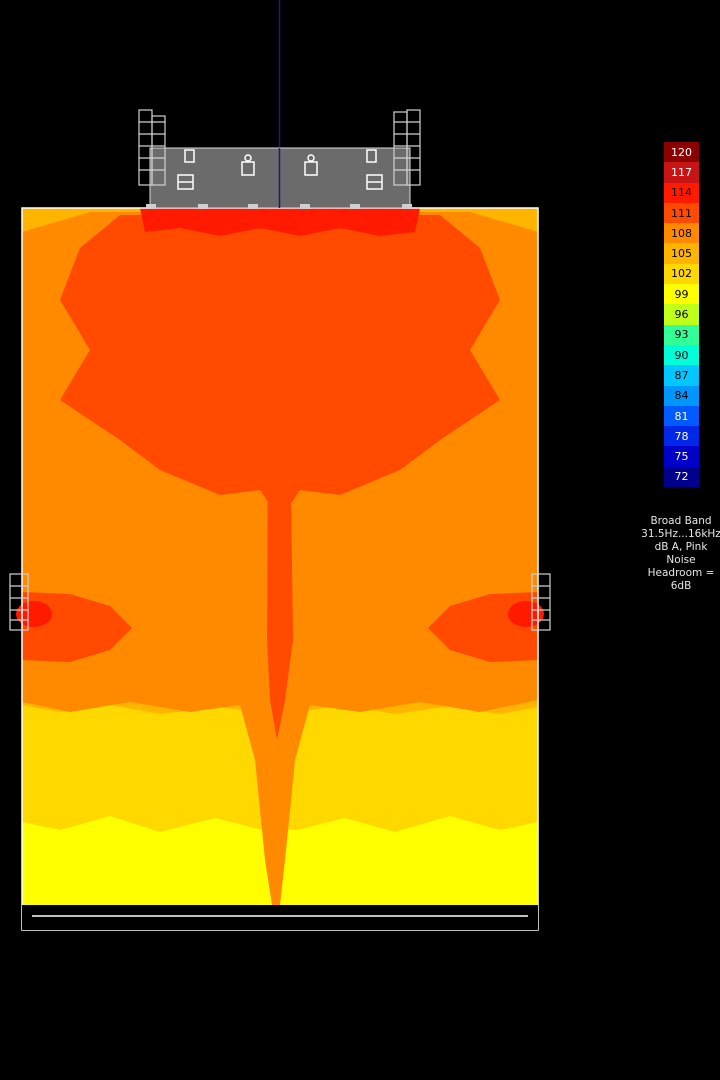  Describe the element at coordinates (681, 560) in the screenshot. I see `info-signal: Noise` at that location.